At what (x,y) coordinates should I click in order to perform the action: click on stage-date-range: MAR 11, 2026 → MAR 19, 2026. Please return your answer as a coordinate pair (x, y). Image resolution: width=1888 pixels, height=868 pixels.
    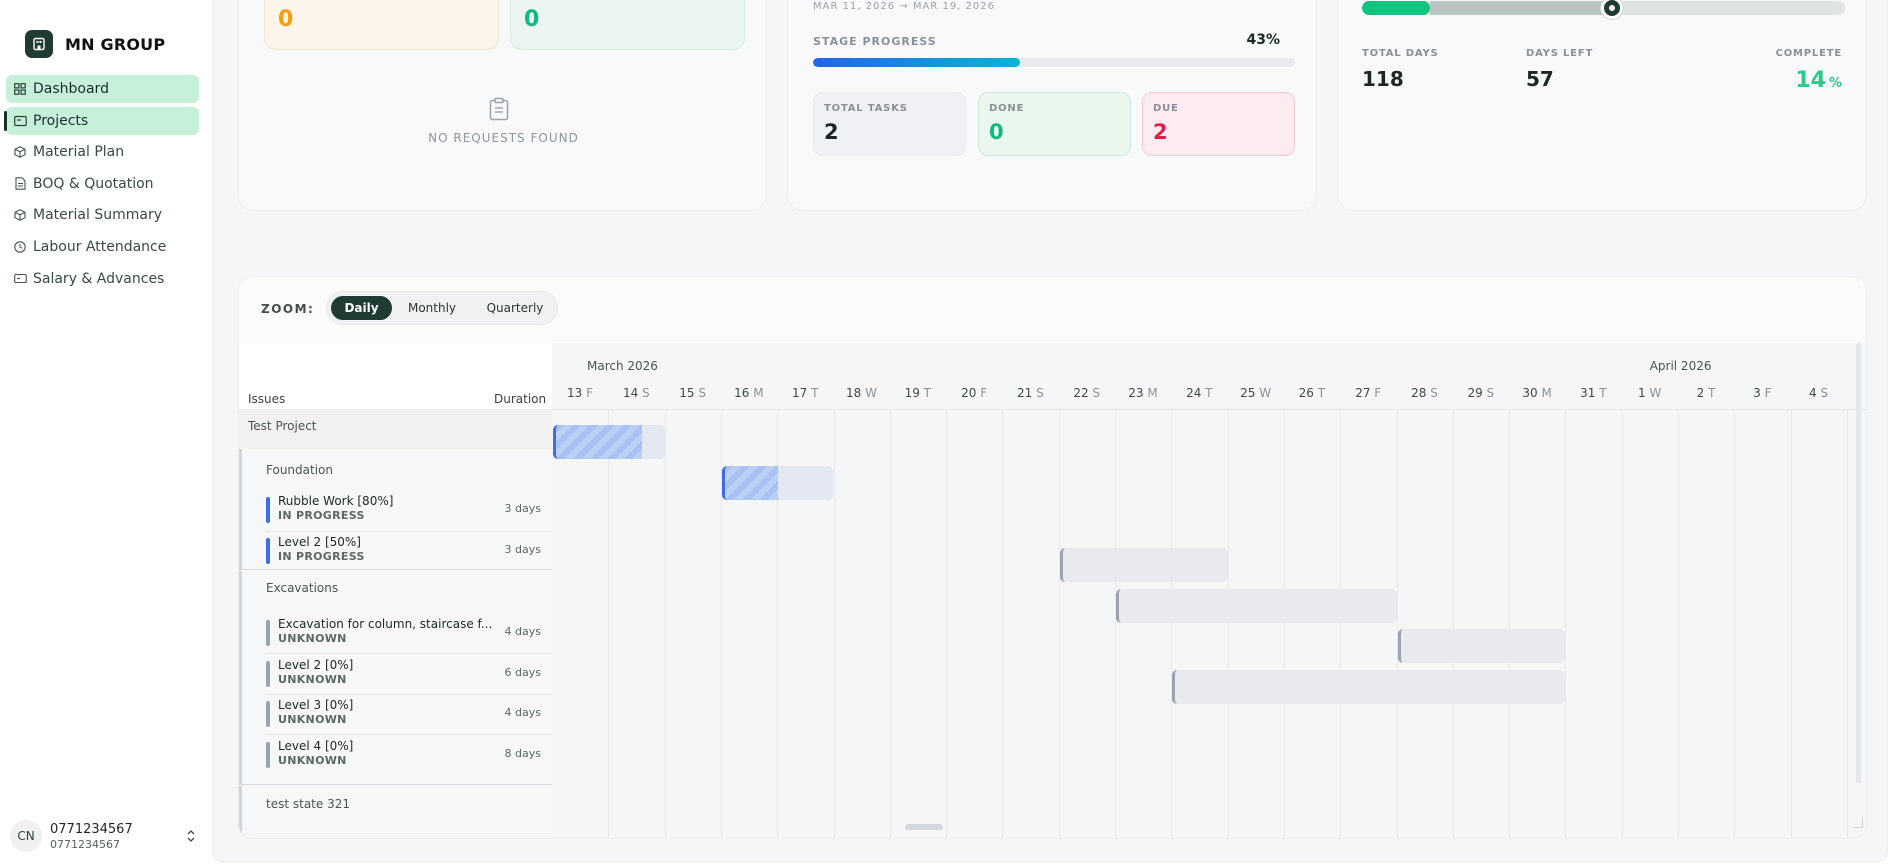
    Looking at the image, I should click on (904, 6).